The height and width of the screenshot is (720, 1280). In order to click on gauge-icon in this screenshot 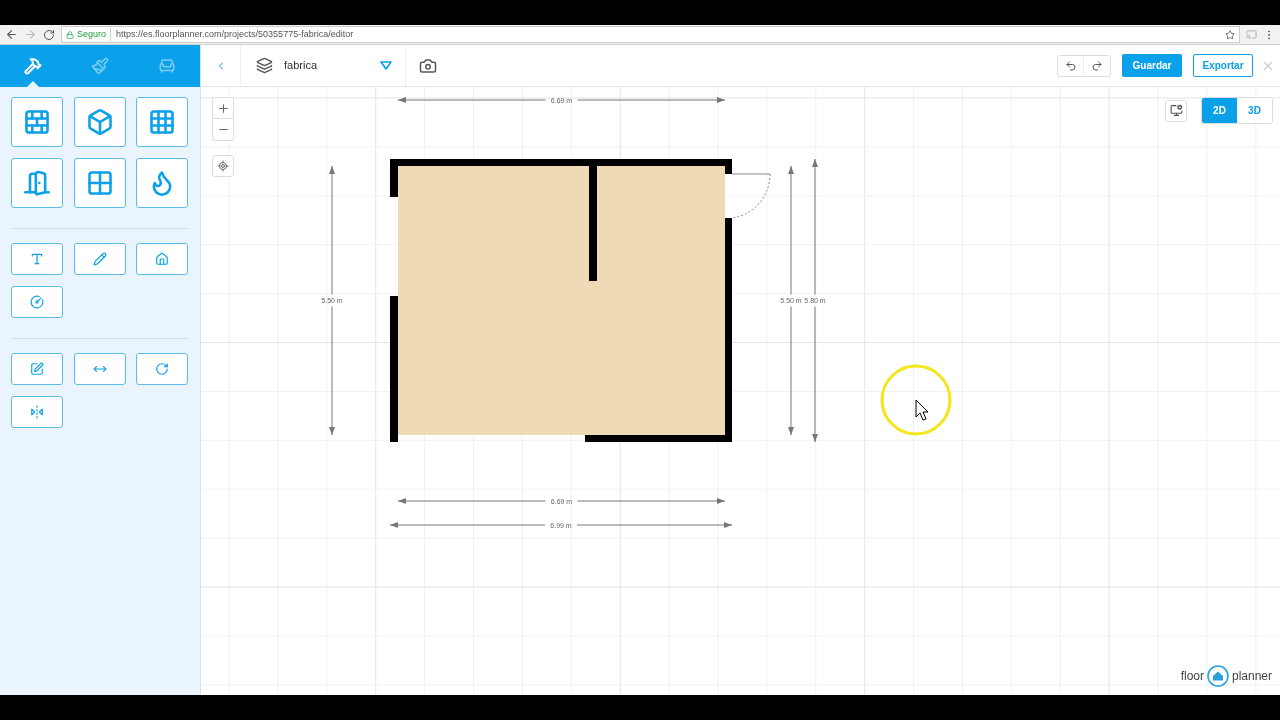, I will do `click(37, 302)`.